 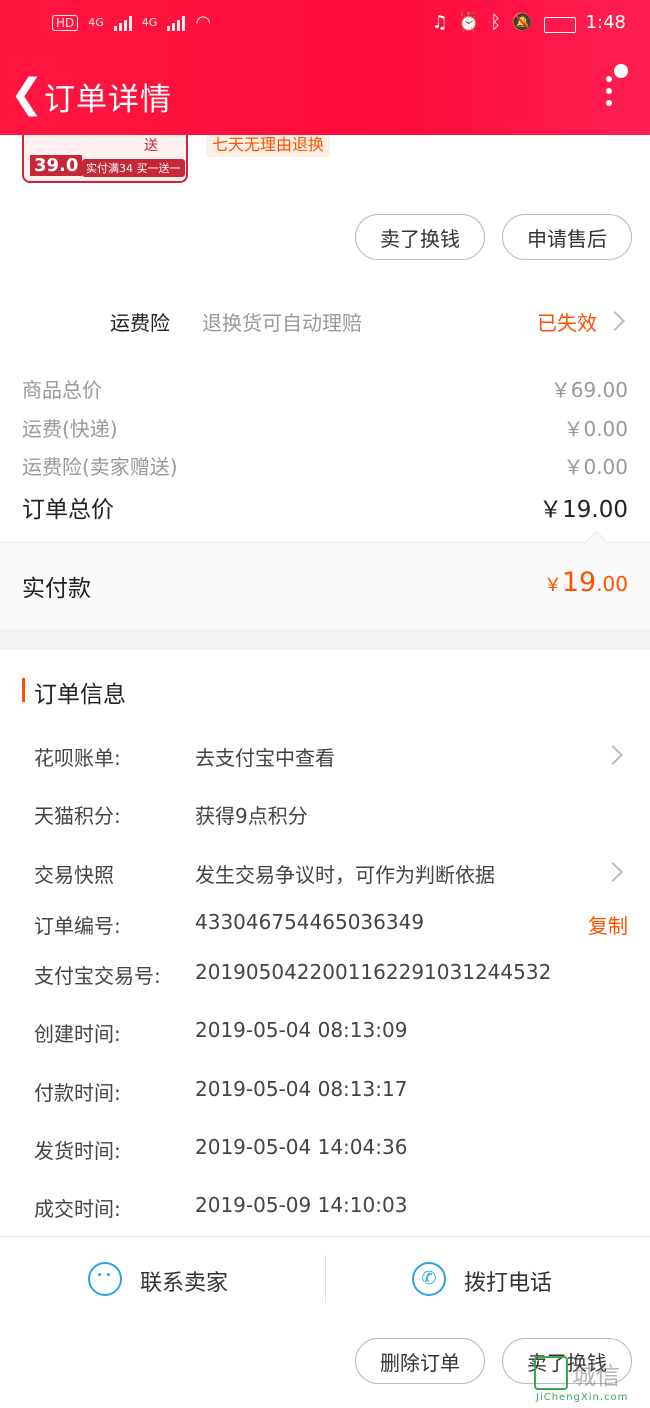 What do you see at coordinates (56, 589) in the screenshot?
I see `paid-label: 实付款` at bounding box center [56, 589].